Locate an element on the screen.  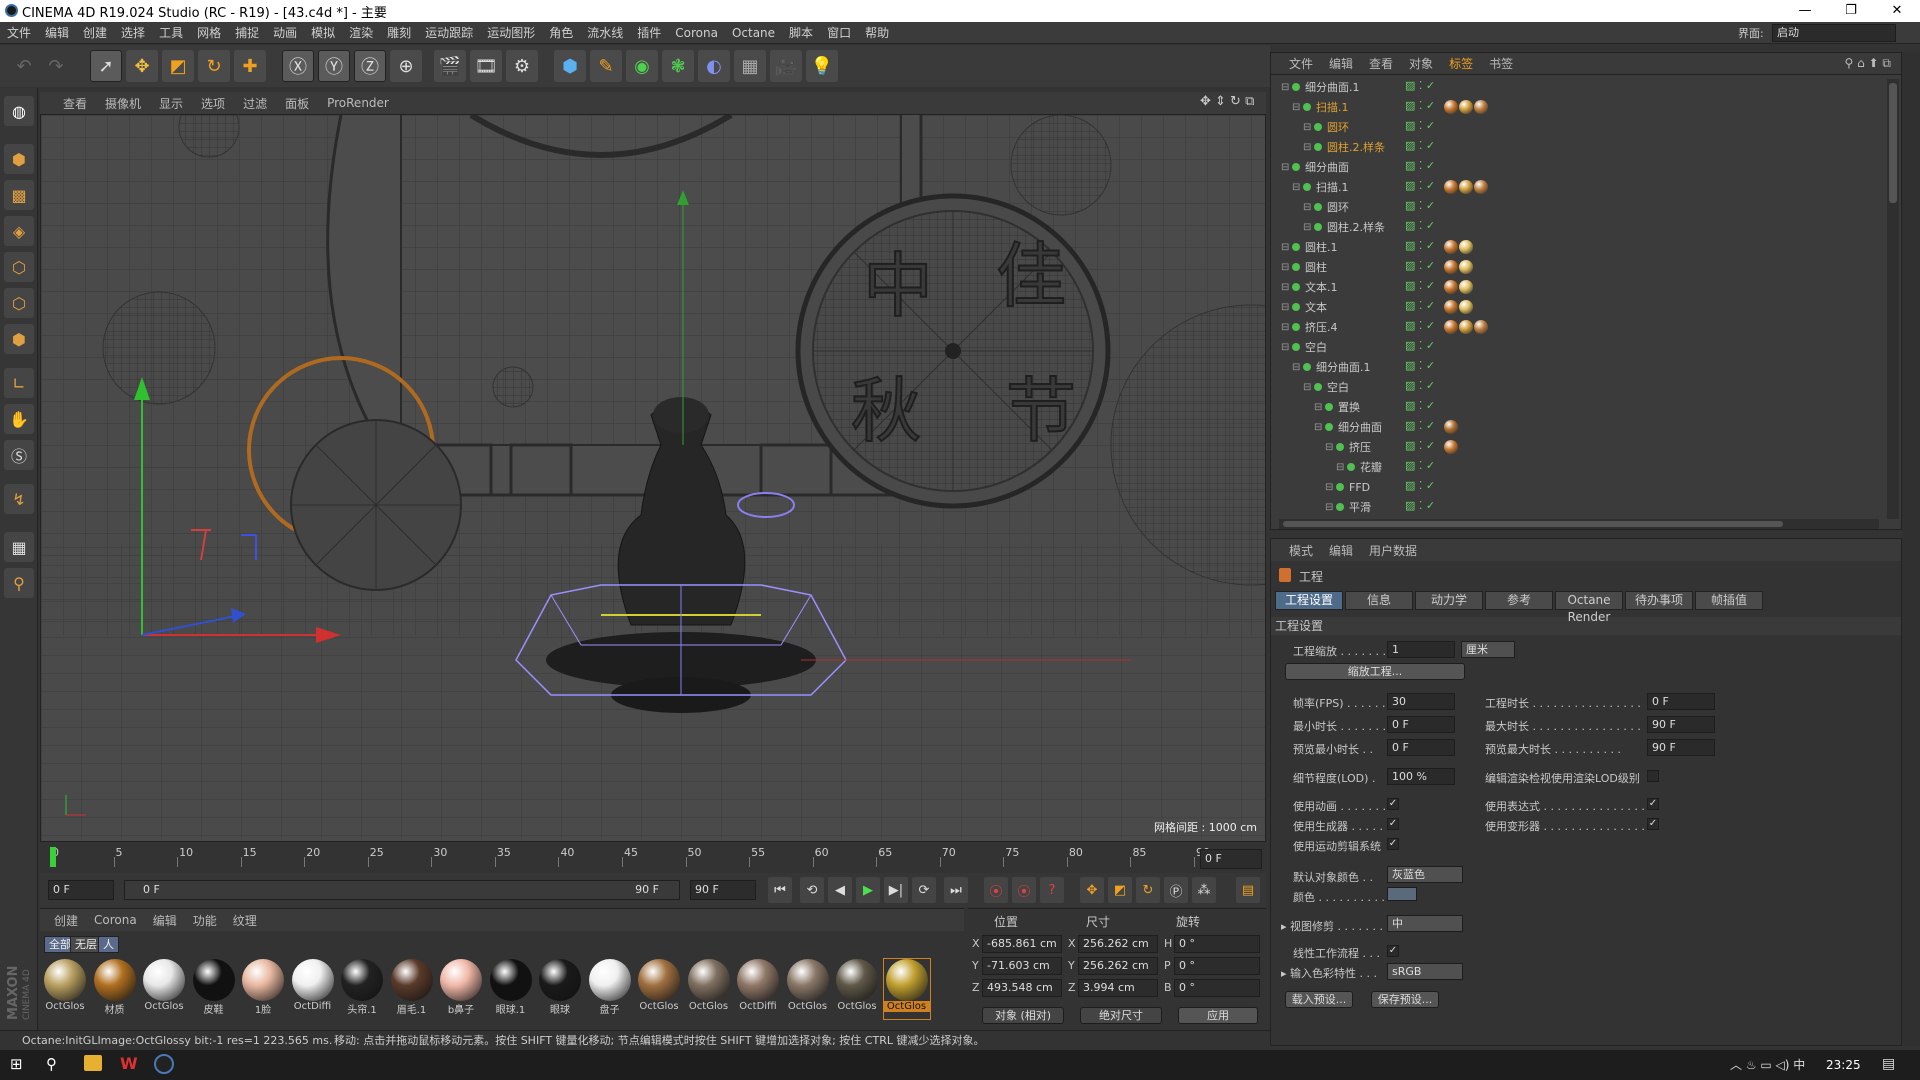
material-swatch: 头帘.1 is located at coordinates (362, 989).